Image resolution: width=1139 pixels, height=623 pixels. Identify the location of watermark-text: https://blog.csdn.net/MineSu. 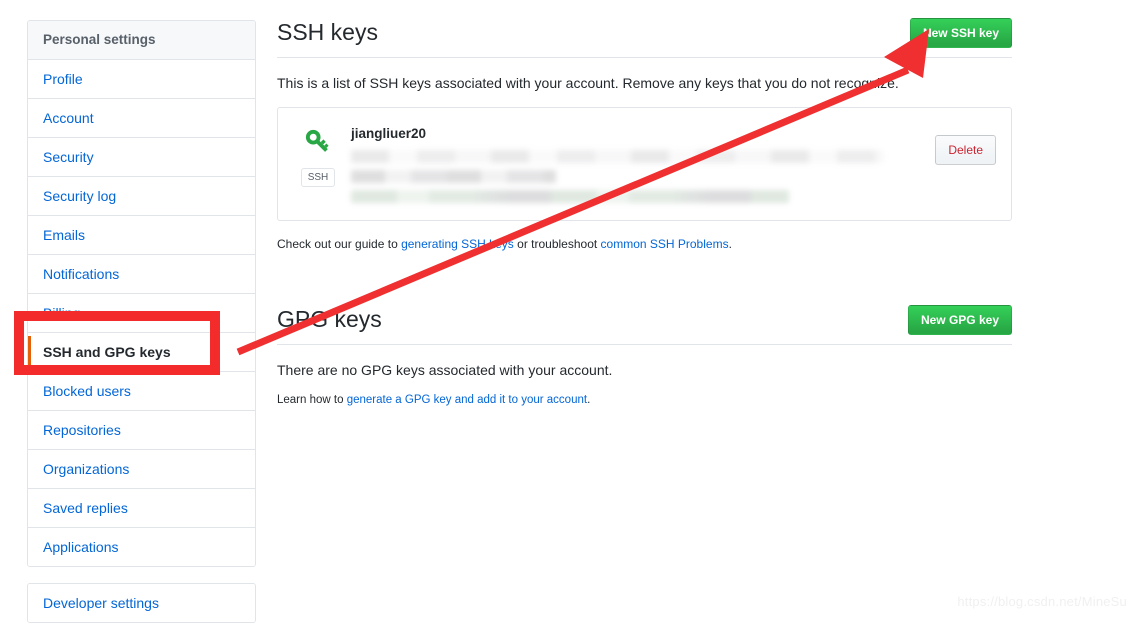
(1042, 601).